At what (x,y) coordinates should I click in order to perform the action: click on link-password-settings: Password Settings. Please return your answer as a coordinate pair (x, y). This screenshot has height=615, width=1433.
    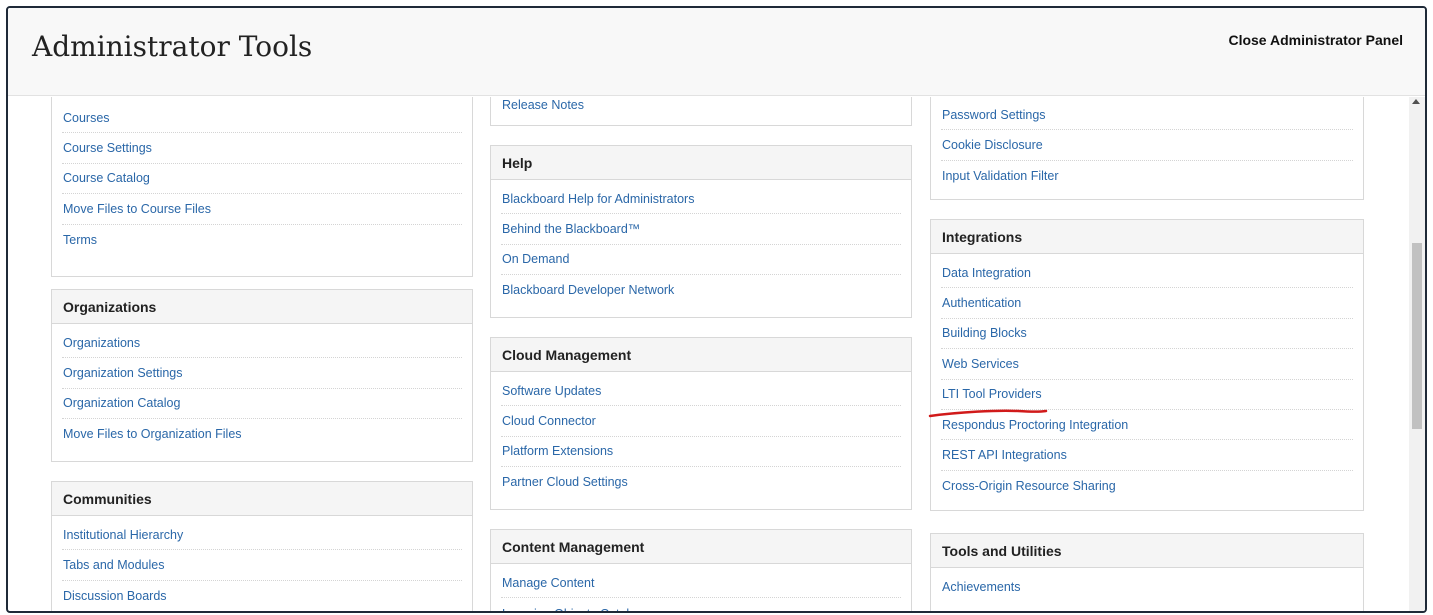
    Looking at the image, I should click on (1147, 115).